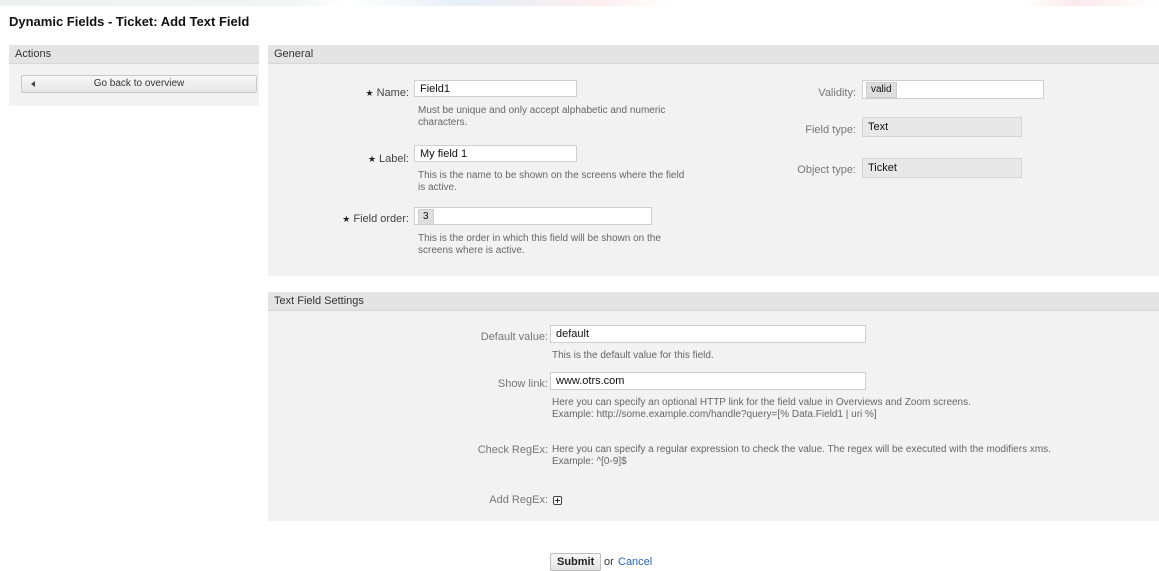  What do you see at coordinates (942, 168) in the screenshot?
I see `object-type-value: Ticket` at bounding box center [942, 168].